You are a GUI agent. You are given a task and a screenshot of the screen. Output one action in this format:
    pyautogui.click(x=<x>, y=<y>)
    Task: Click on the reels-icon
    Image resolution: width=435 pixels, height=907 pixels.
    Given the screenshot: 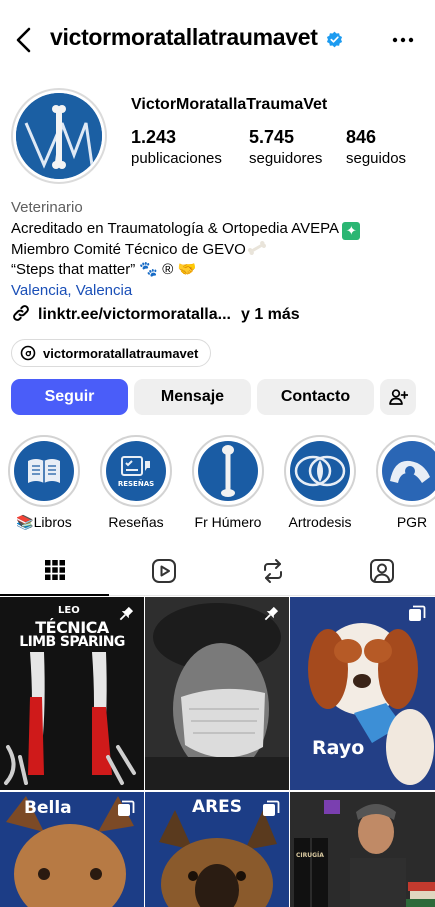 What is the action you would take?
    pyautogui.click(x=163, y=571)
    